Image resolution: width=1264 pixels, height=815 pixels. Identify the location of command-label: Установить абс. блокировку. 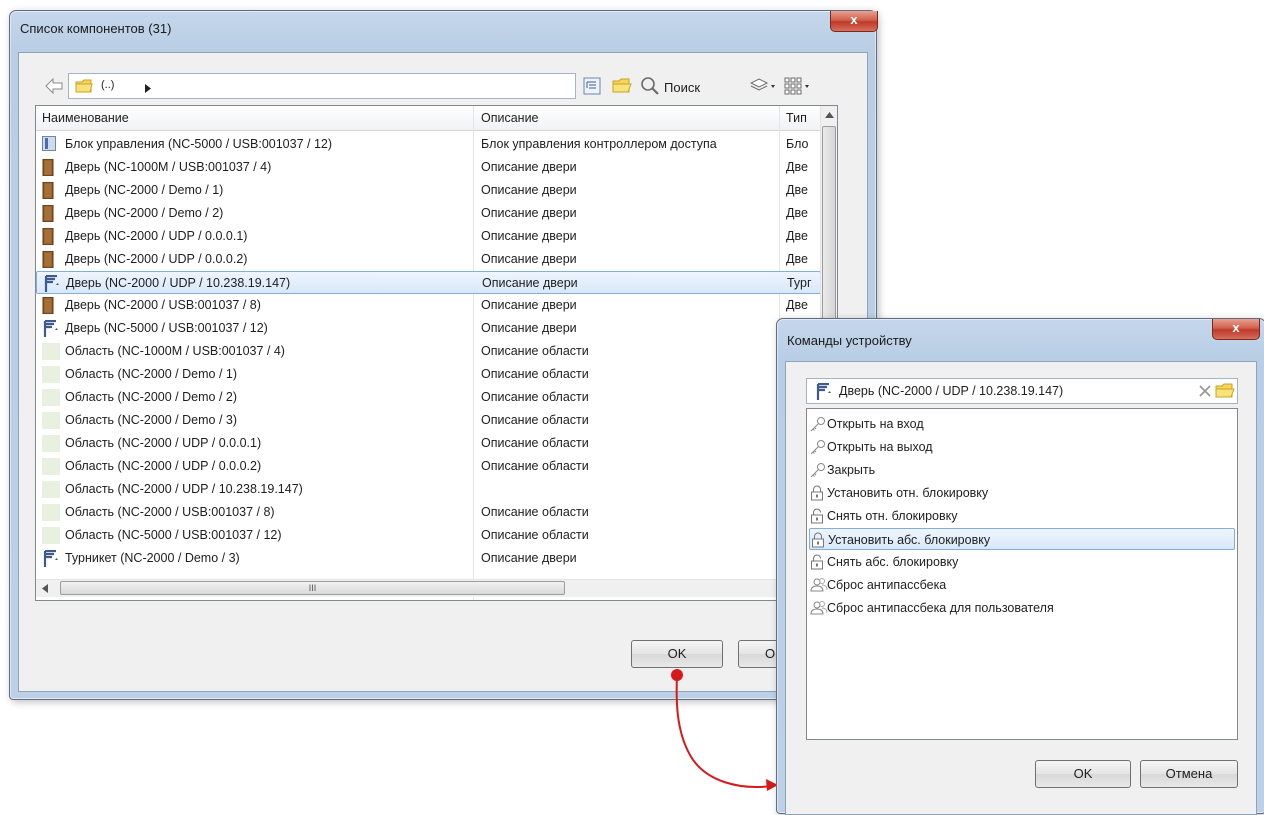
(909, 540).